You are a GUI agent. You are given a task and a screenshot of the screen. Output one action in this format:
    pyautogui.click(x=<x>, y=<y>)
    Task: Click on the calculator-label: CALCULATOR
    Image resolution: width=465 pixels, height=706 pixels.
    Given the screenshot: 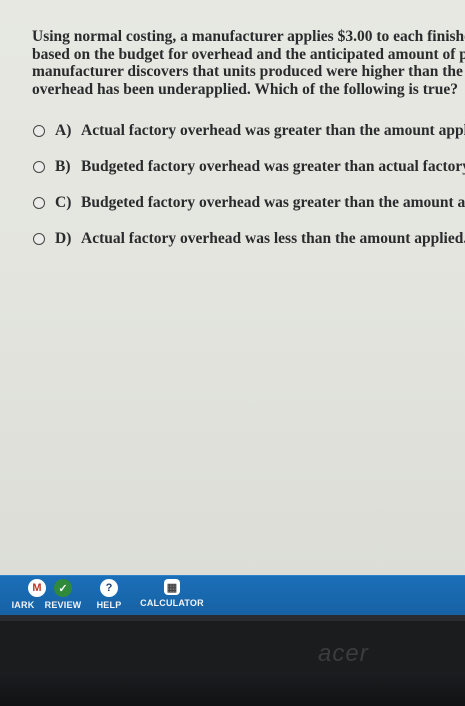 What is the action you would take?
    pyautogui.click(x=172, y=603)
    